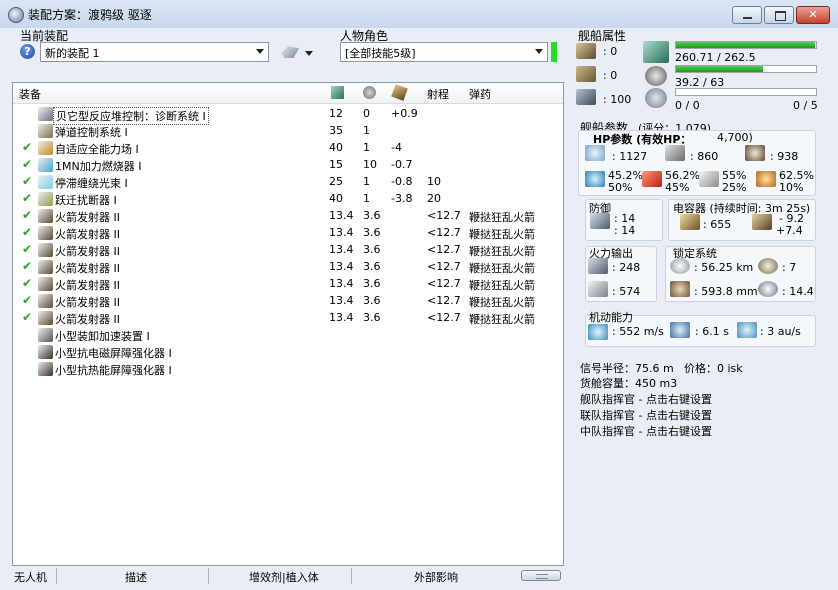 This screenshot has width=838, height=590. I want to click on sensor-strength: : 14.4, so click(798, 291).